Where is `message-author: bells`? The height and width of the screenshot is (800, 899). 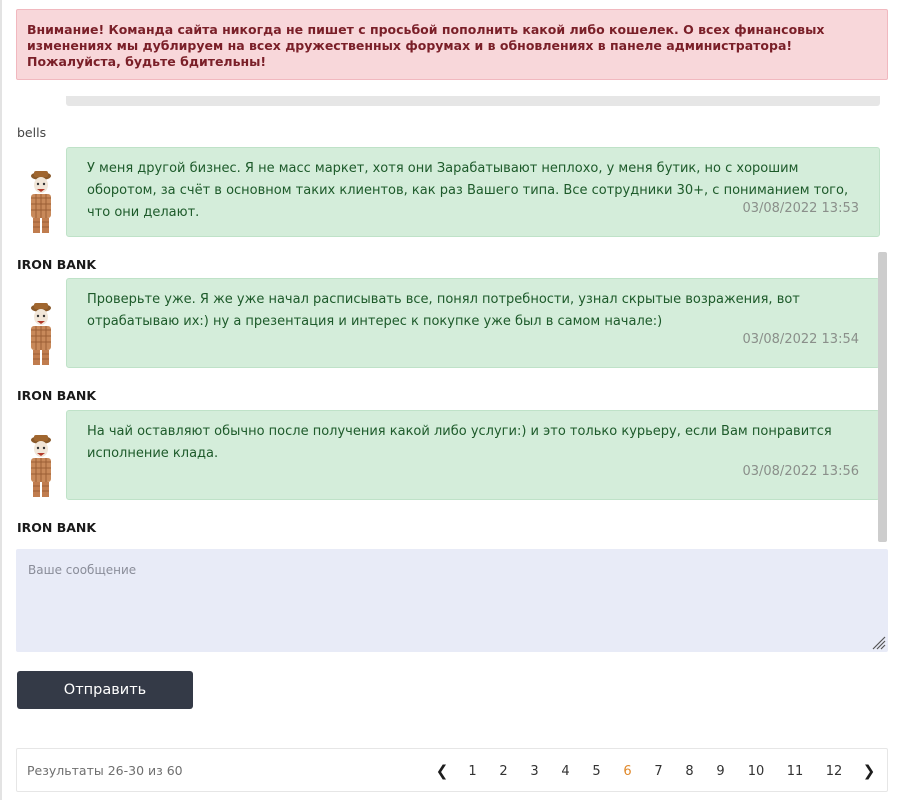
message-author: bells is located at coordinates (32, 132).